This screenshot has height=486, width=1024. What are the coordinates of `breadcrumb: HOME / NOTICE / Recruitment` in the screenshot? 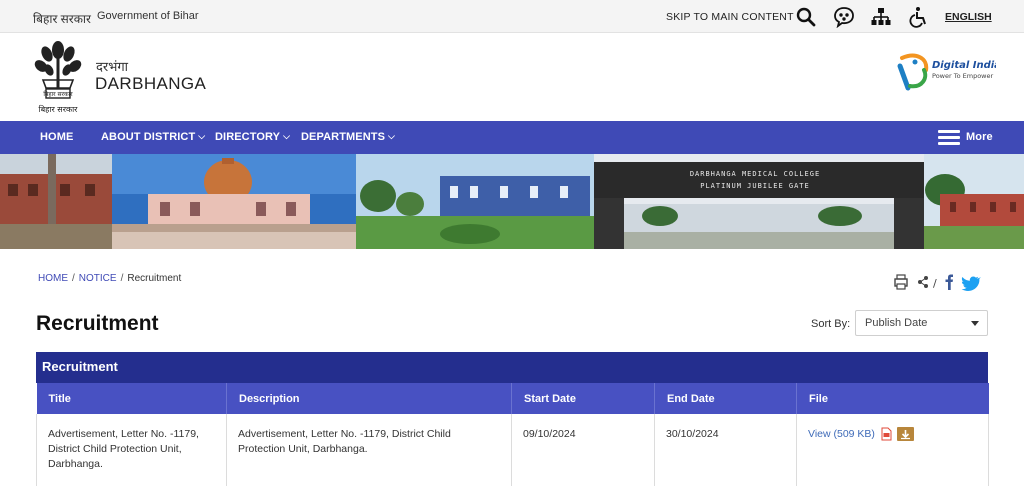 It's located at (109, 278).